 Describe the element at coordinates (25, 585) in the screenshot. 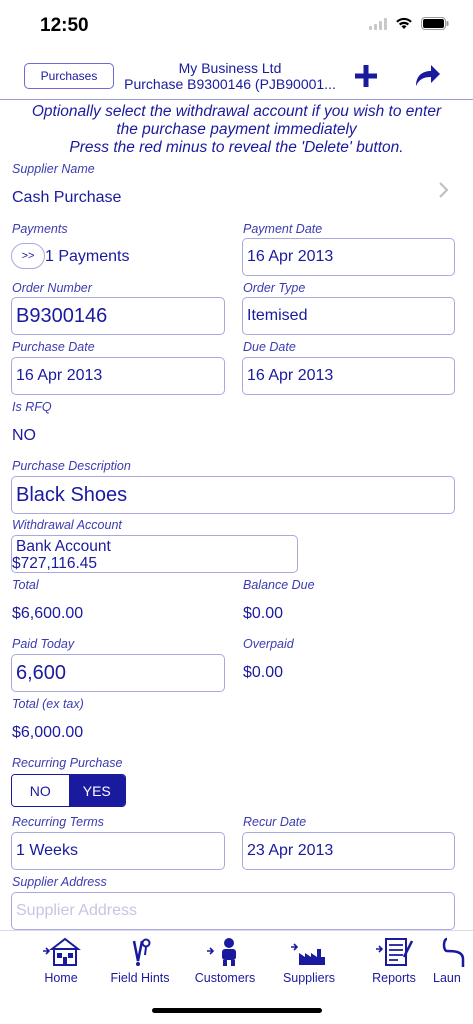

I see `total-label: Total` at that location.